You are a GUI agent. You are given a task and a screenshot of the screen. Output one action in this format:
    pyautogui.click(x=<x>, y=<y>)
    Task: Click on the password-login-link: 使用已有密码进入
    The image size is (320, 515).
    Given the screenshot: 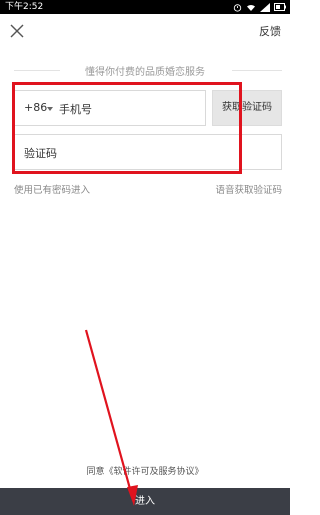 What is the action you would take?
    pyautogui.click(x=52, y=189)
    